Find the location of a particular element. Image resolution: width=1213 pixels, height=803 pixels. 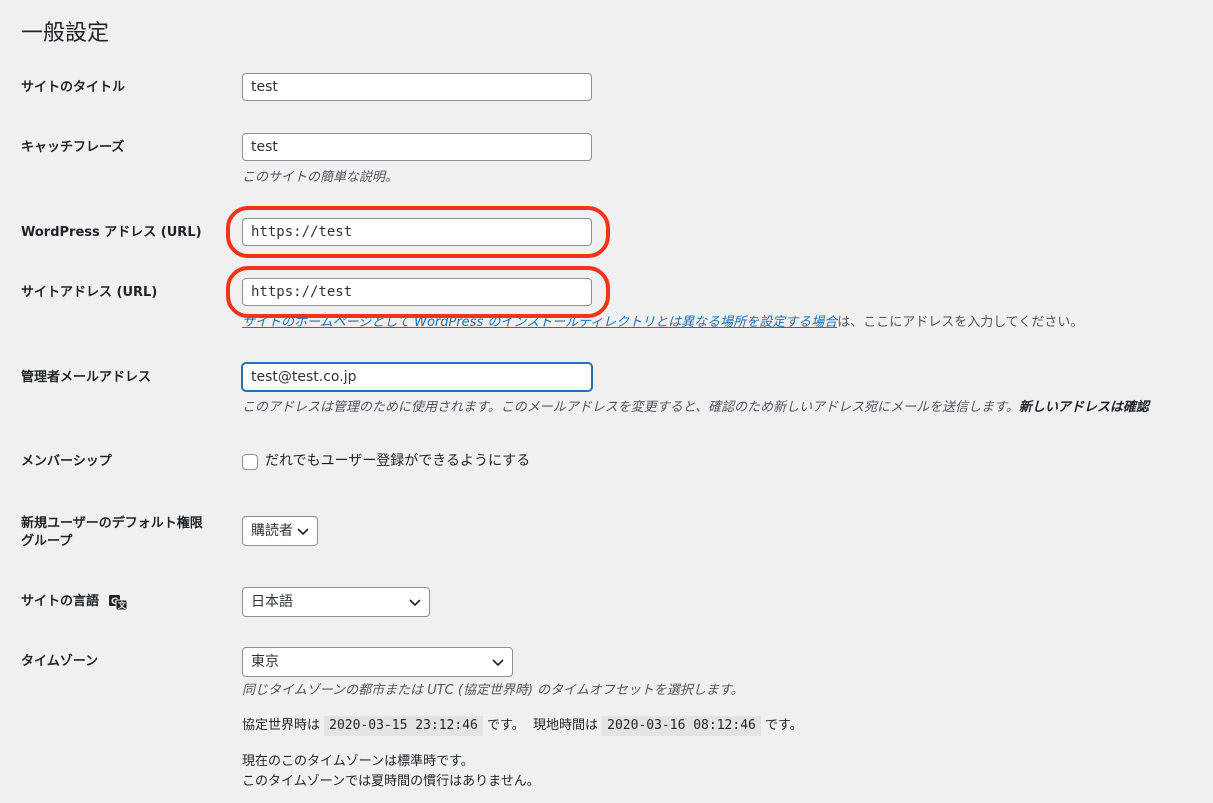

site-language-select: 日本語 is located at coordinates (336, 602).